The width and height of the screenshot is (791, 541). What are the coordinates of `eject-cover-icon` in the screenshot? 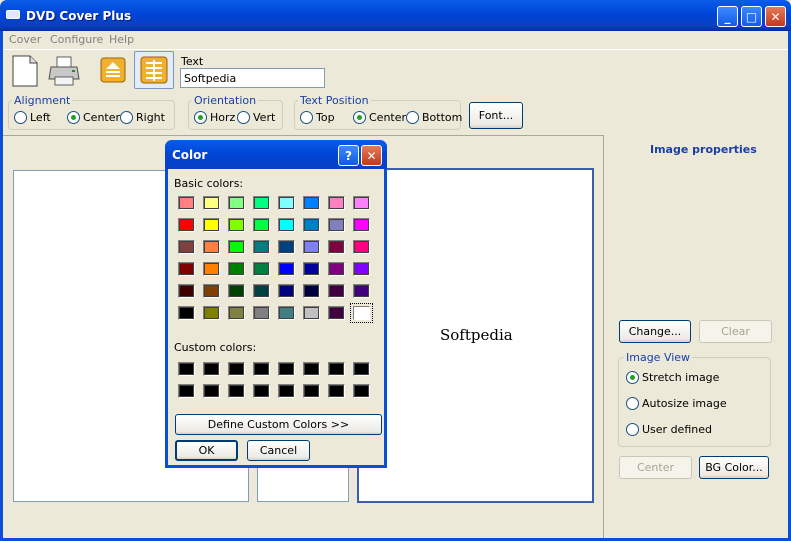 It's located at (113, 70).